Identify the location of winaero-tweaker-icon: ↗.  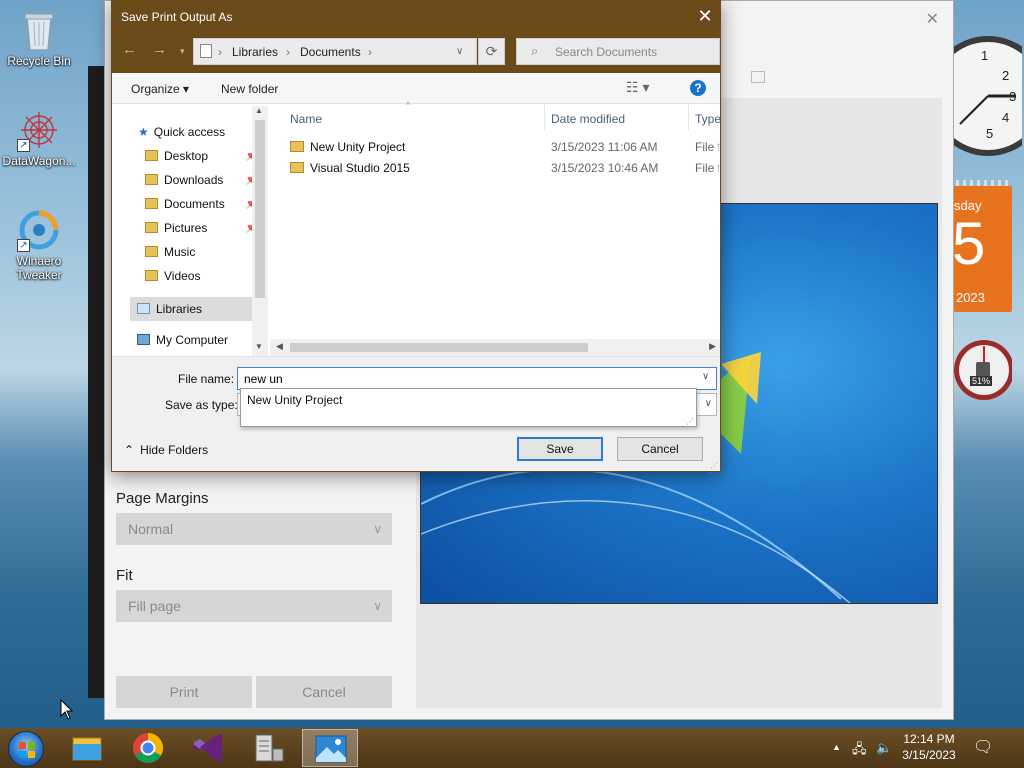
(39, 230).